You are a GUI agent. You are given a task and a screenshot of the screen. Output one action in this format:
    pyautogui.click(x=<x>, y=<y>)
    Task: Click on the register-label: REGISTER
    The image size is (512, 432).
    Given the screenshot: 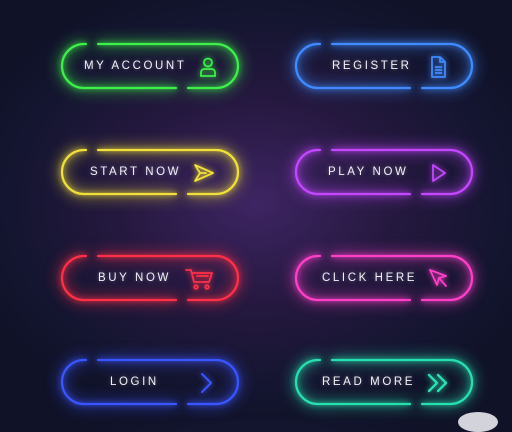 What is the action you would take?
    pyautogui.click(x=372, y=66)
    